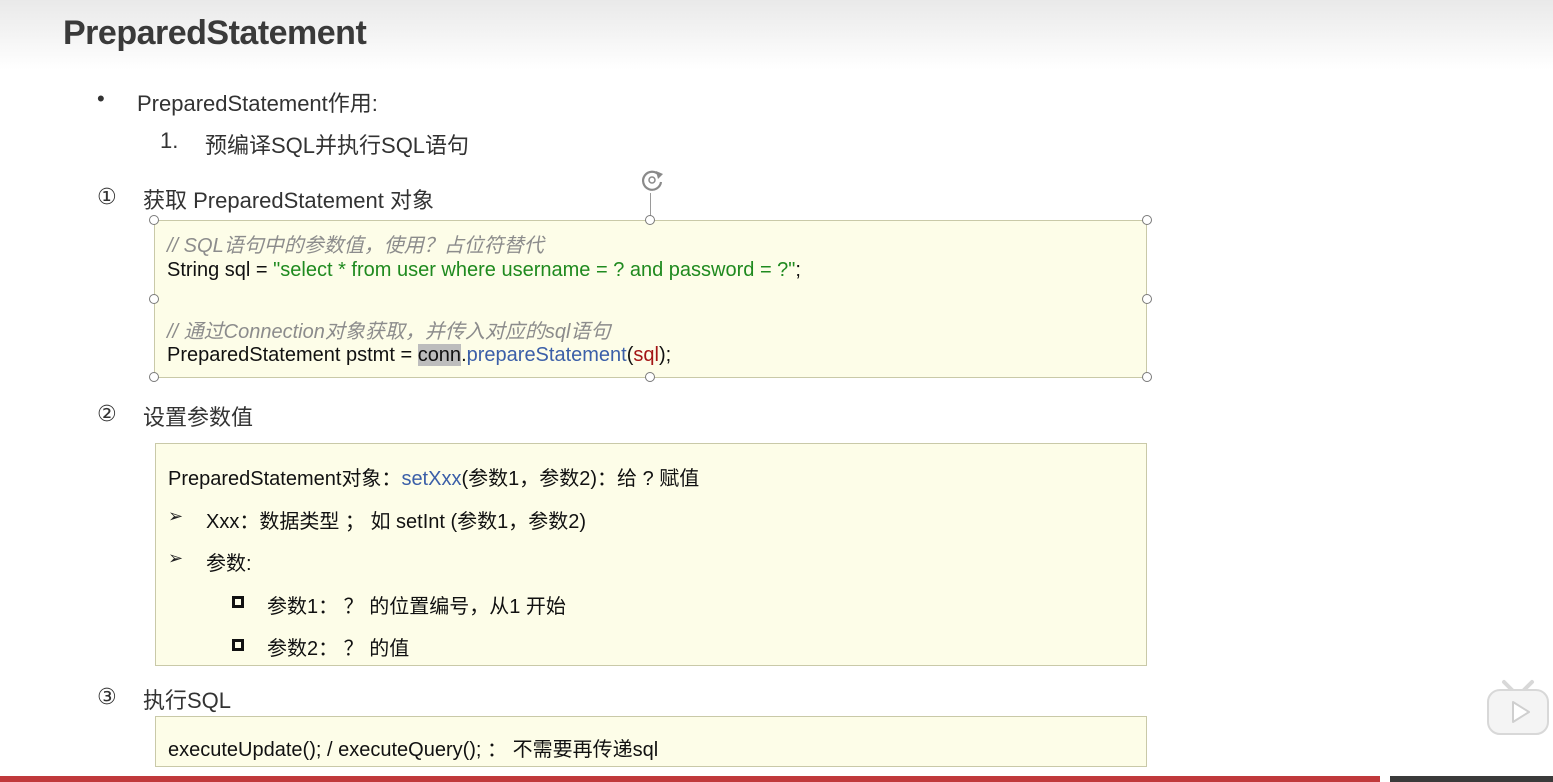  What do you see at coordinates (1147, 299) in the screenshot?
I see `resize-handle-middle-right` at bounding box center [1147, 299].